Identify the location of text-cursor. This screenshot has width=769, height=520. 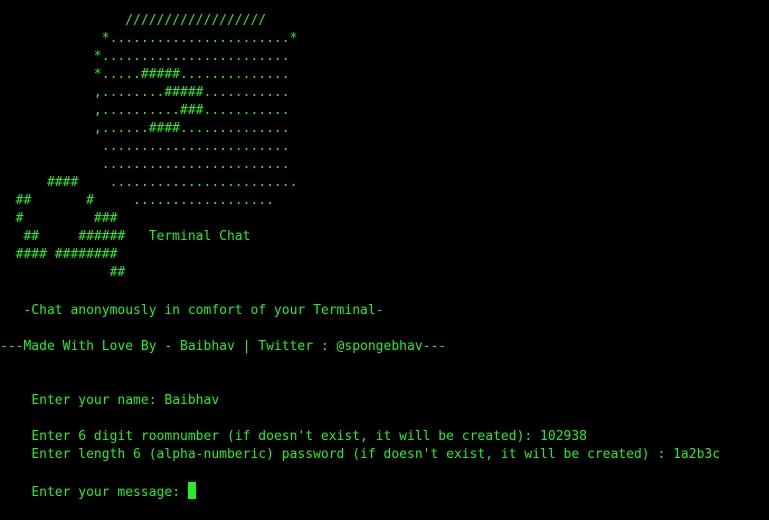
(191, 490).